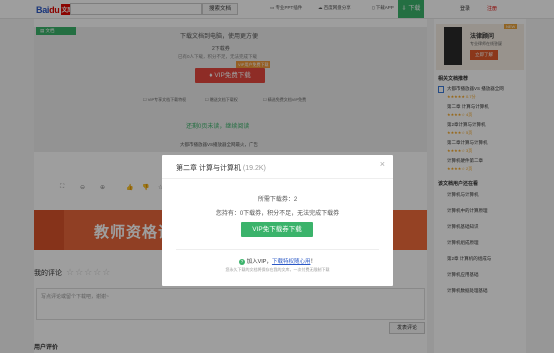 The width and height of the screenshot is (554, 353). What do you see at coordinates (313, 262) in the screenshot?
I see `join-vip-suffix: ！` at bounding box center [313, 262].